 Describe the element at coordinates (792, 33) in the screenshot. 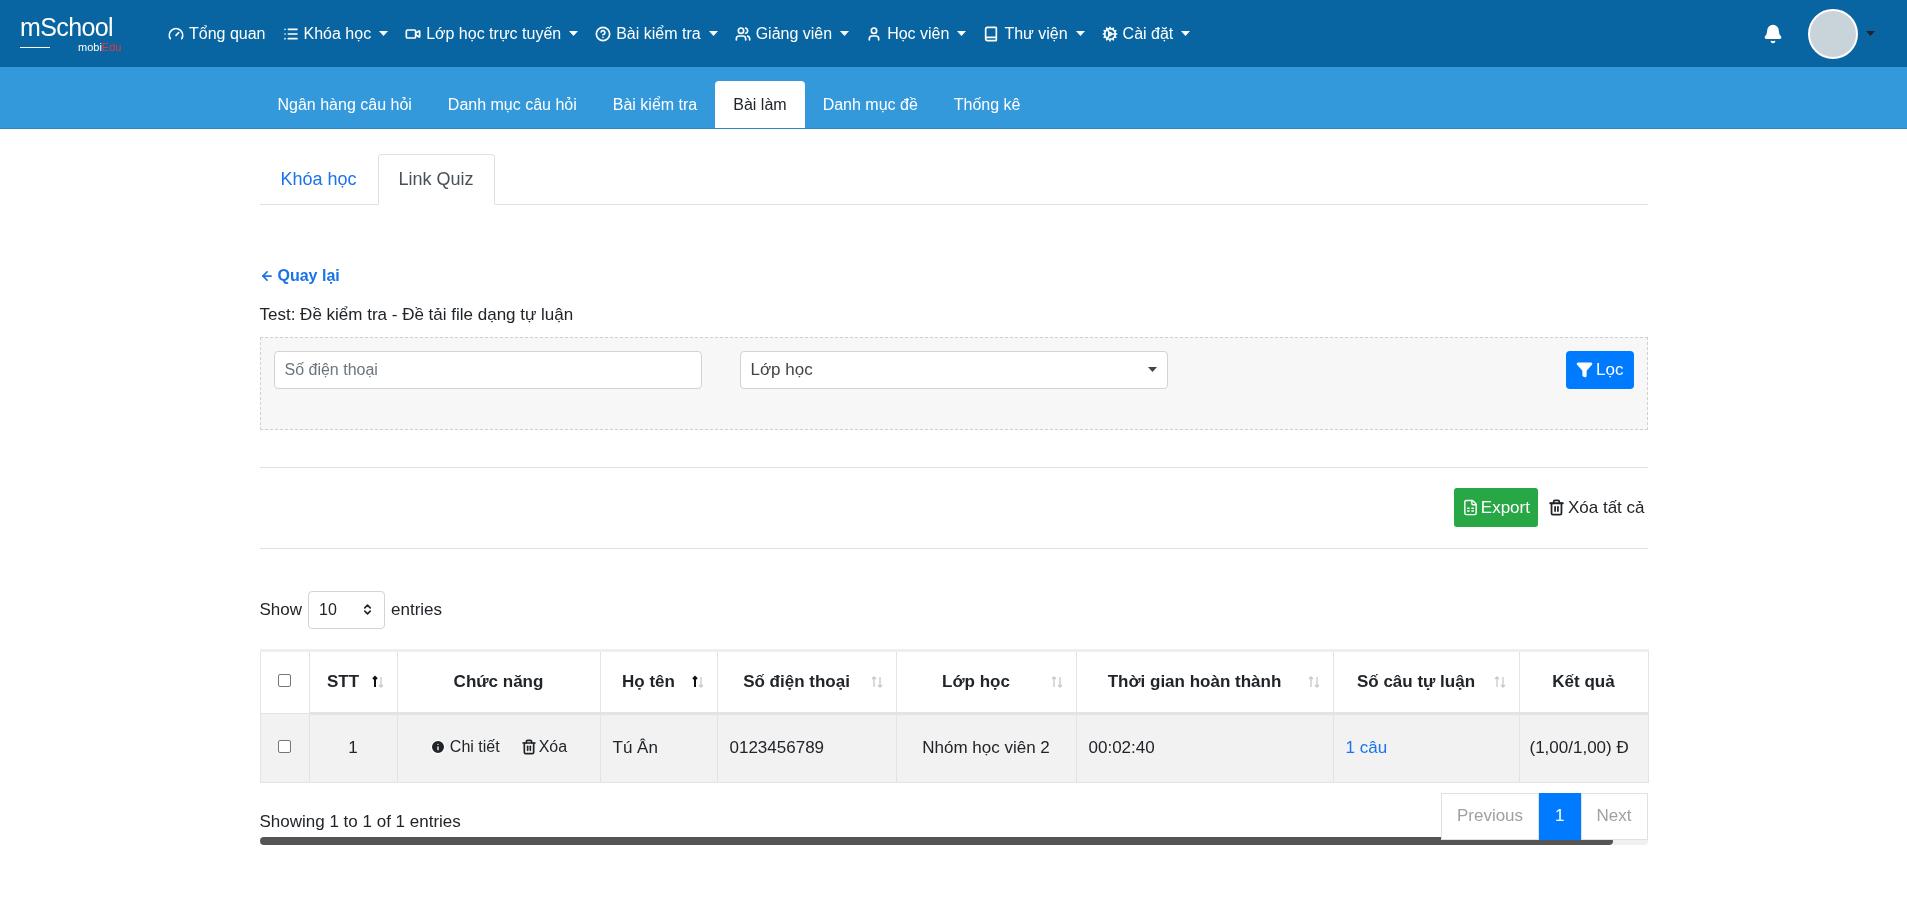

I see `nav-menu-item: Giảng viên` at that location.